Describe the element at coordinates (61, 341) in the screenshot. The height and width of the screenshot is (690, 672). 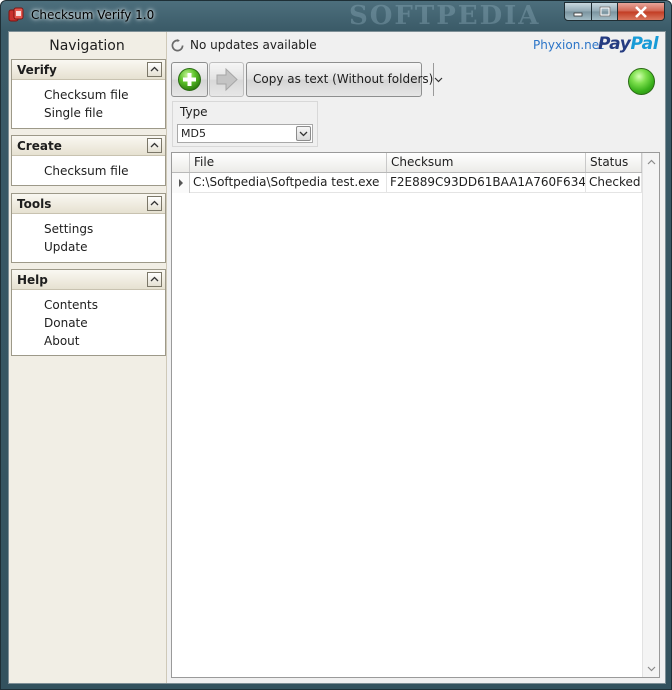
I see `nav-item-about: About` at that location.